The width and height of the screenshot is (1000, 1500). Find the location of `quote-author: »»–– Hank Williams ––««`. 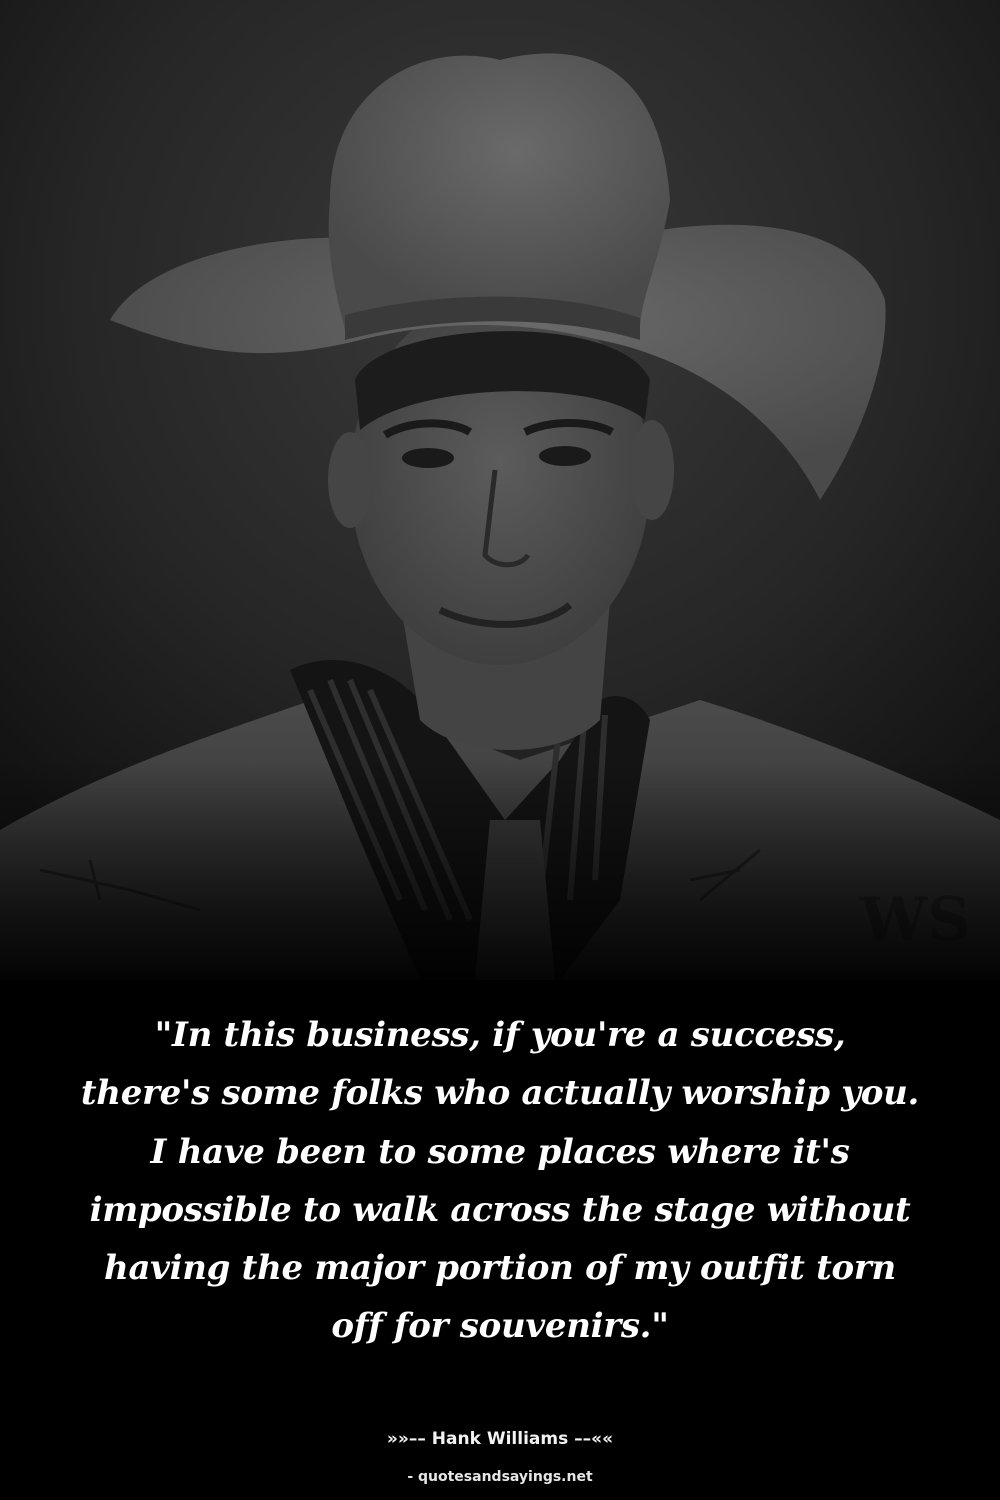

quote-author: »»–– Hank Williams ––«« is located at coordinates (500, 1439).